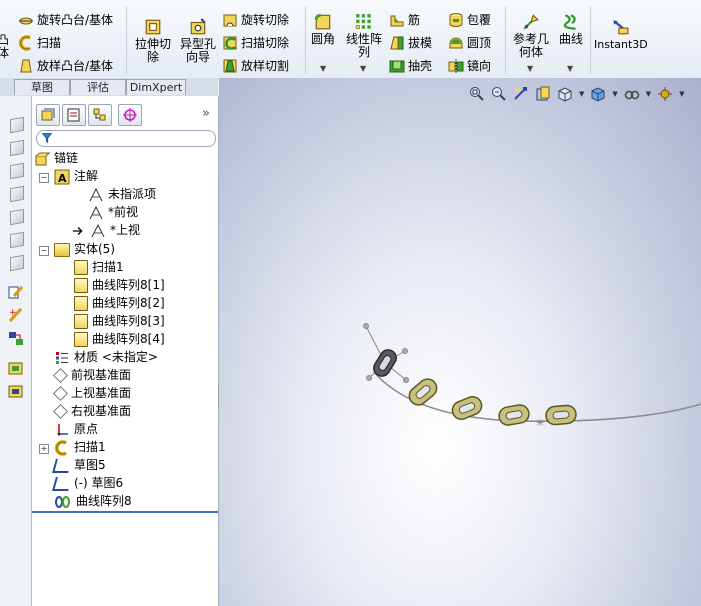 This screenshot has height=606, width=701. I want to click on draft-icon, so click(397, 42).